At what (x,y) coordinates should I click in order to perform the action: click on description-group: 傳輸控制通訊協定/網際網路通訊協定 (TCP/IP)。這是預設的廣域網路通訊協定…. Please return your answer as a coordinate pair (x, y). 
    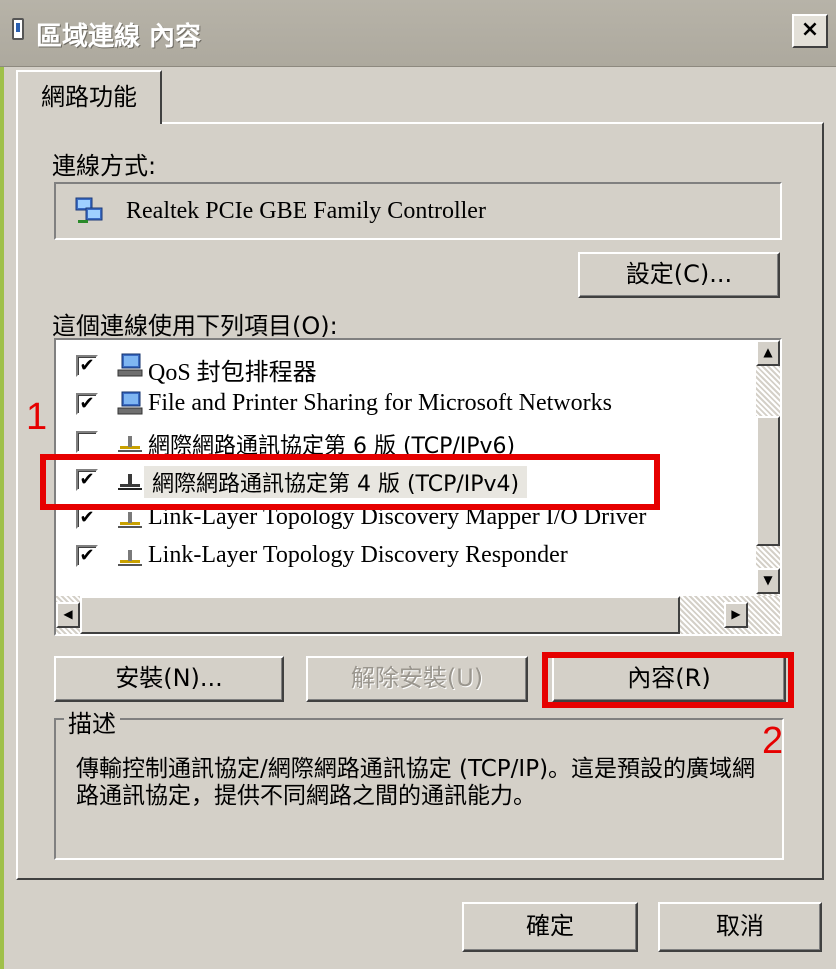
    Looking at the image, I should click on (419, 789).